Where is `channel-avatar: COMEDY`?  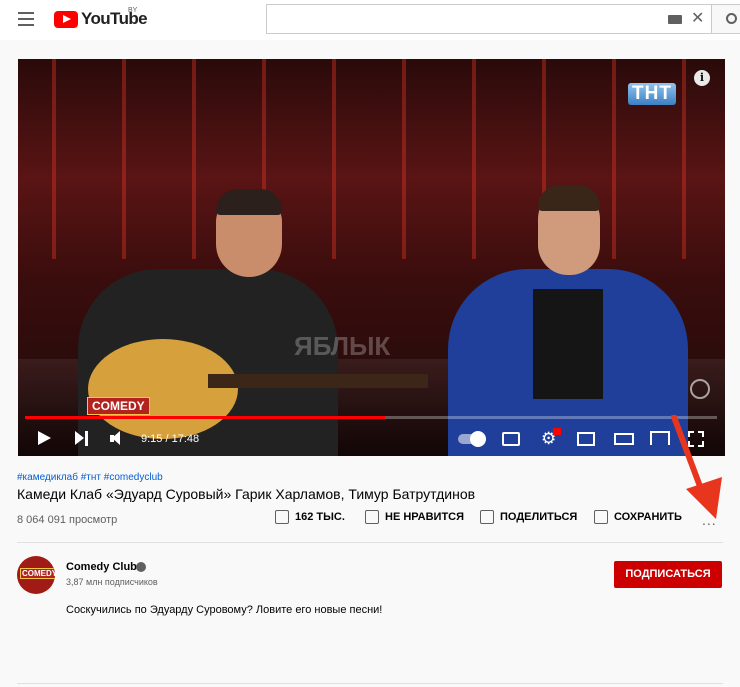 channel-avatar: COMEDY is located at coordinates (36, 575).